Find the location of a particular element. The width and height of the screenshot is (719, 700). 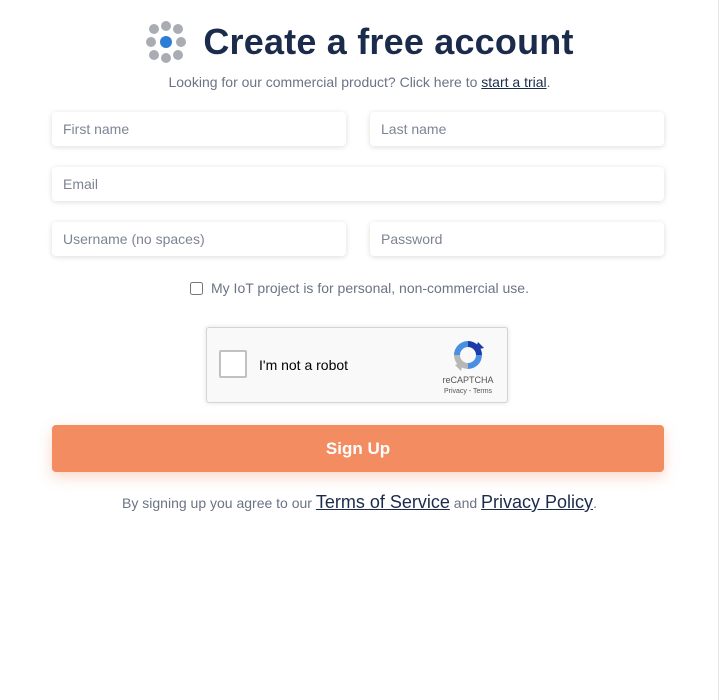

recaptcha-privacy-link: Privacy is located at coordinates (455, 391).